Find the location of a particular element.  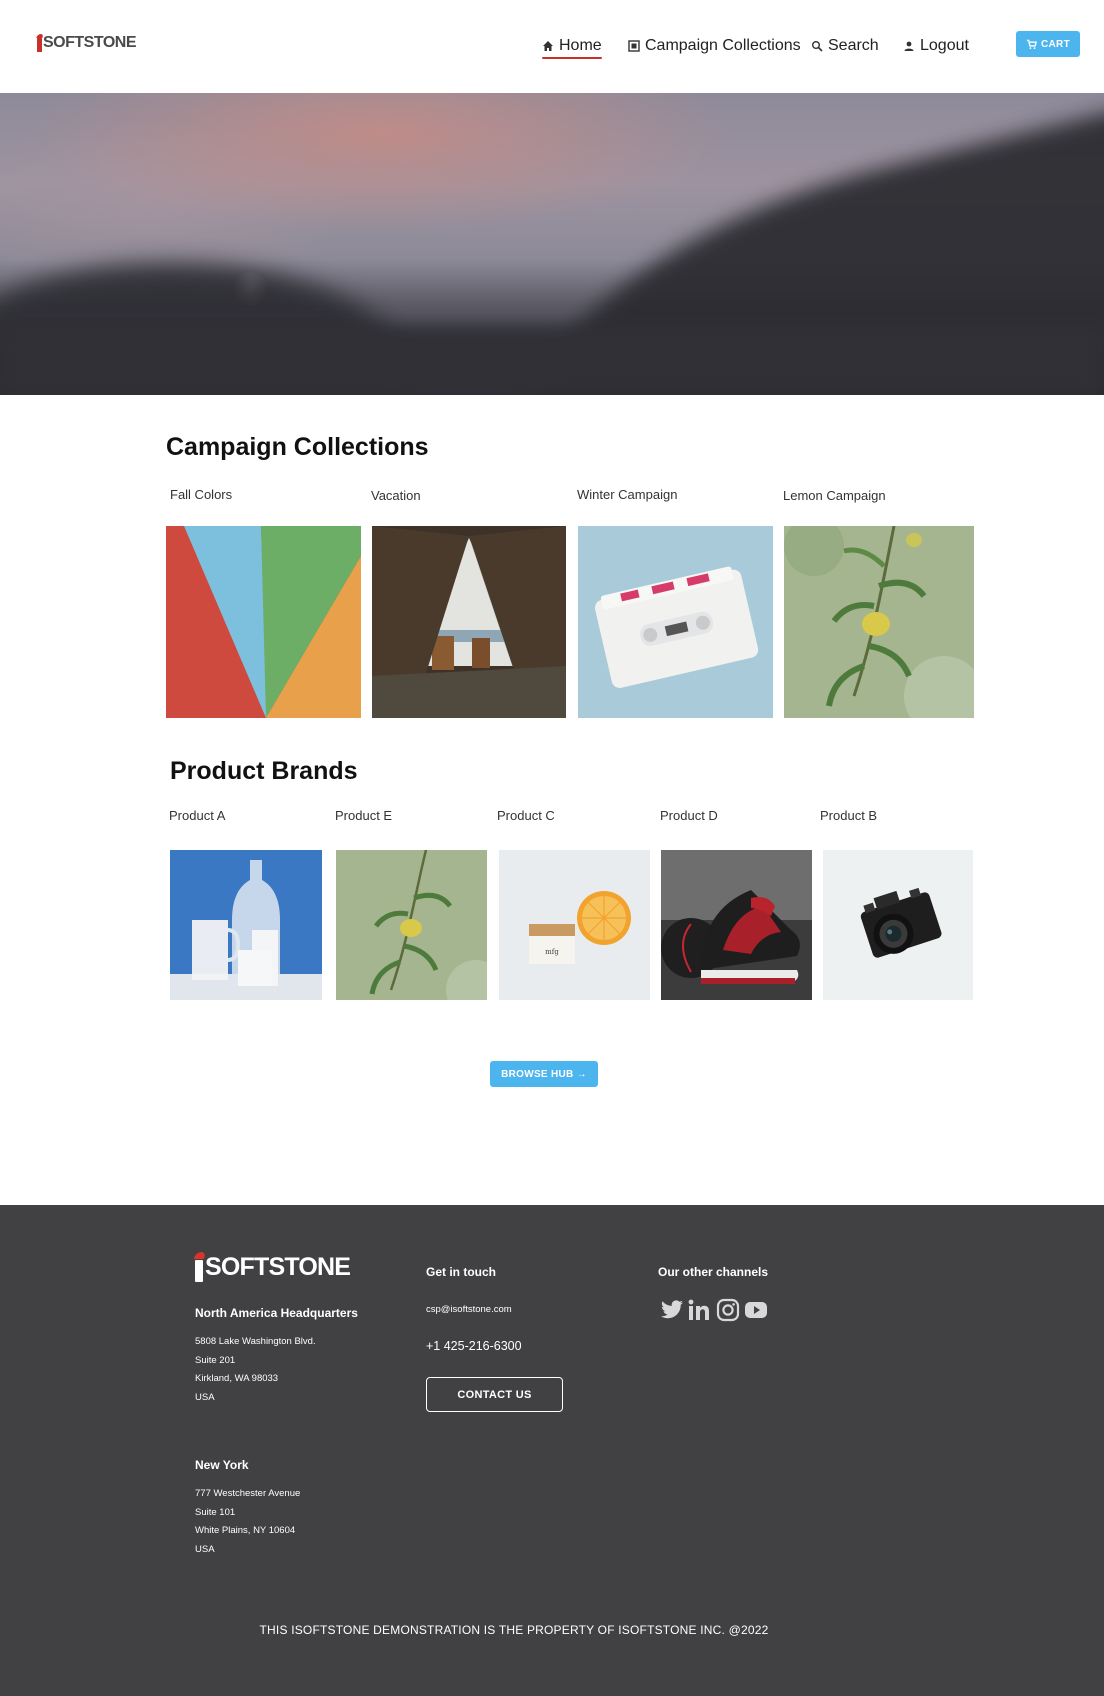

channels-title: Our other channels is located at coordinates (713, 1272).